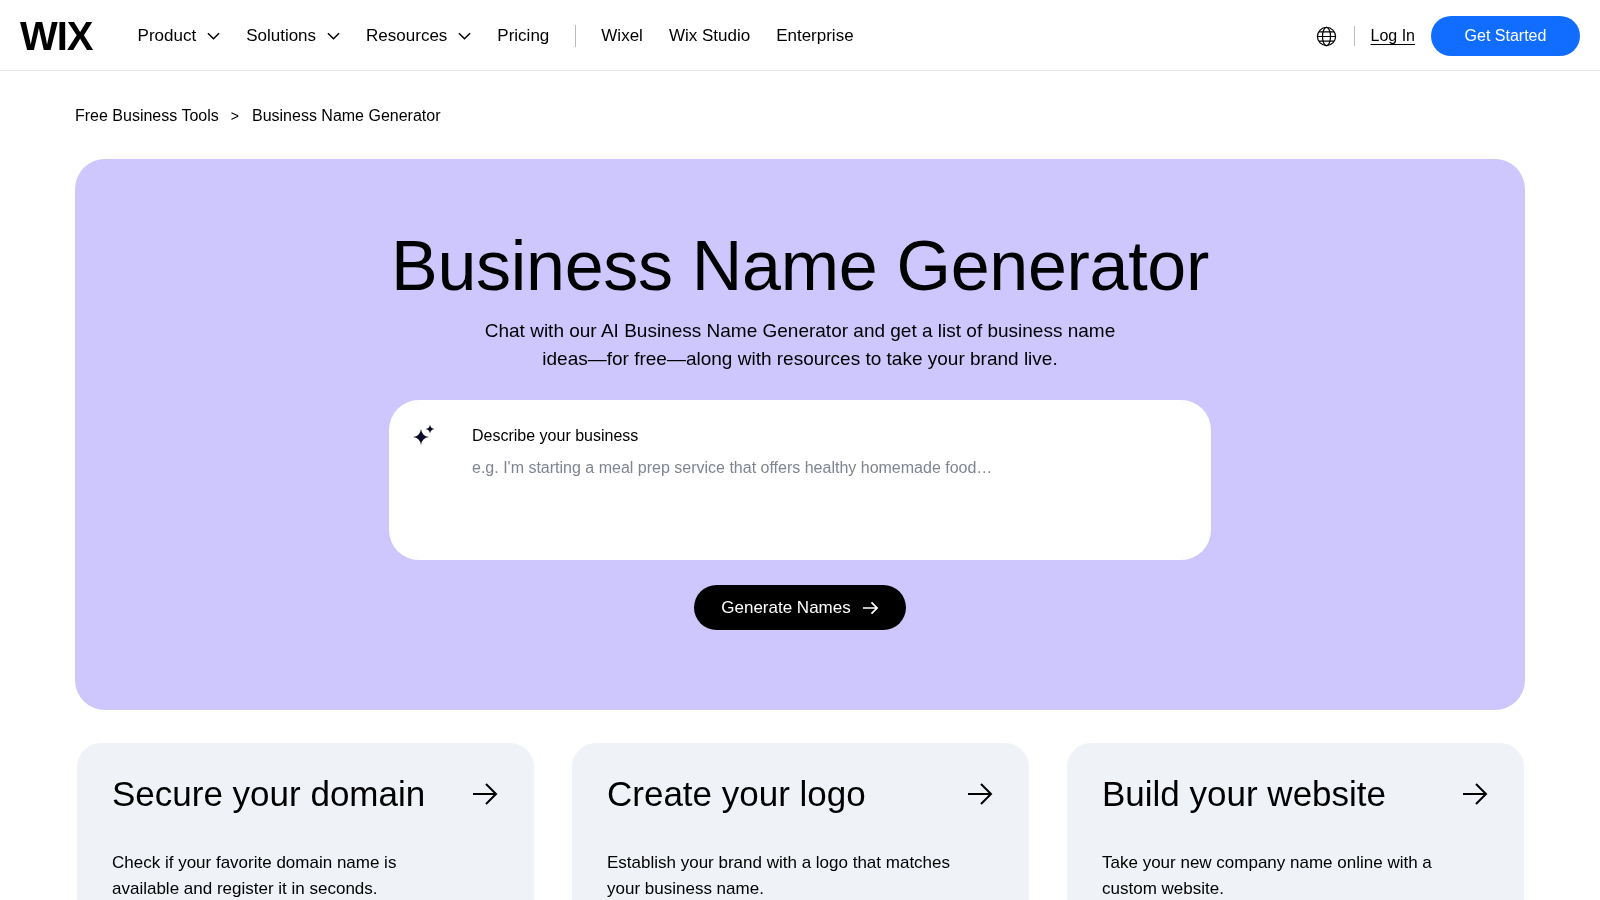  Describe the element at coordinates (1295, 821) in the screenshot. I see `feature-card: Build your website Take your new company name online with a custom website.` at that location.